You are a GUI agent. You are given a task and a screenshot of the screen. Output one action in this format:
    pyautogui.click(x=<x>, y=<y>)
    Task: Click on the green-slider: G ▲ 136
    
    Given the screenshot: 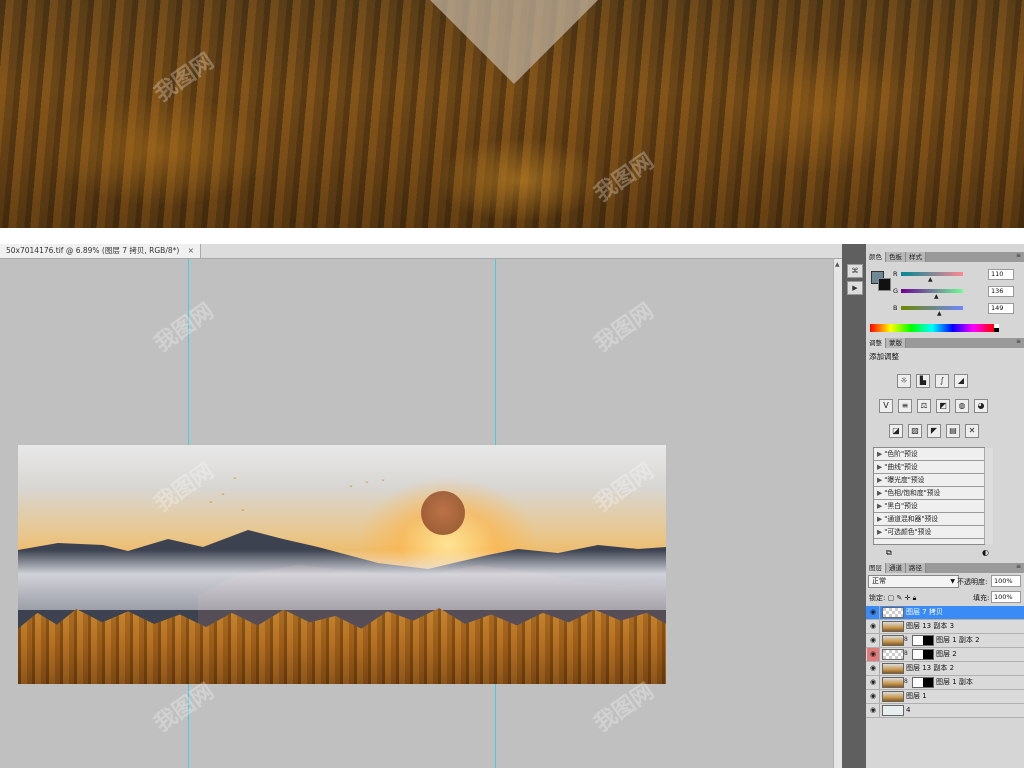 What is the action you would take?
    pyautogui.click(x=957, y=293)
    